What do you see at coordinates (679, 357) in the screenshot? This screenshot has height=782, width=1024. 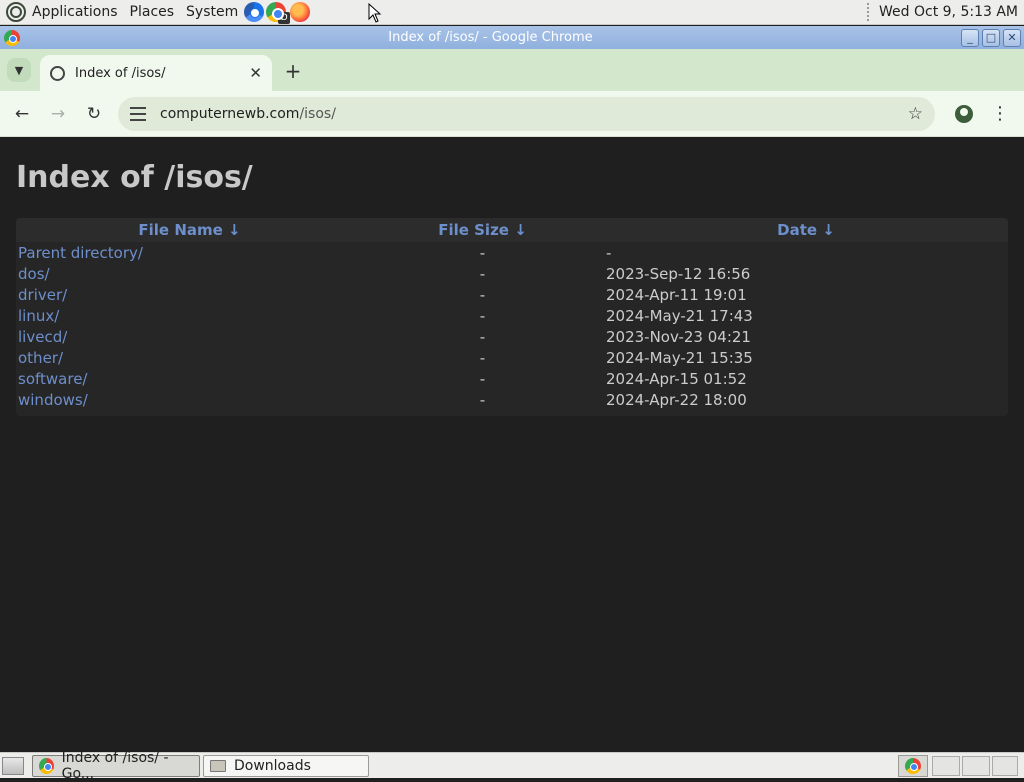 I see `file-date: 2024-May-21 15:35` at bounding box center [679, 357].